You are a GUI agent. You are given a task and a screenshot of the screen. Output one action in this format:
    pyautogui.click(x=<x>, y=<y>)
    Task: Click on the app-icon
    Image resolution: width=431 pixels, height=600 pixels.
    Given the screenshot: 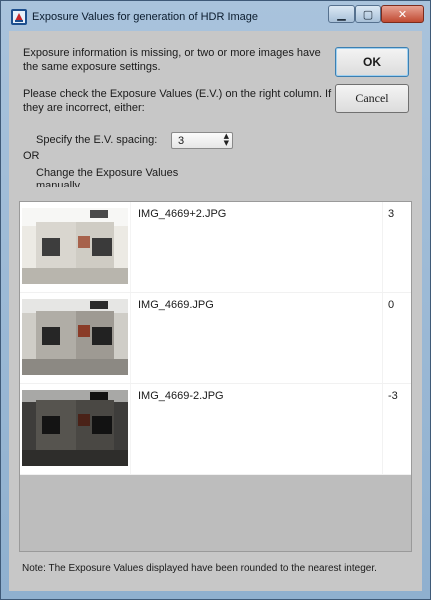 What is the action you would take?
    pyautogui.click(x=19, y=17)
    